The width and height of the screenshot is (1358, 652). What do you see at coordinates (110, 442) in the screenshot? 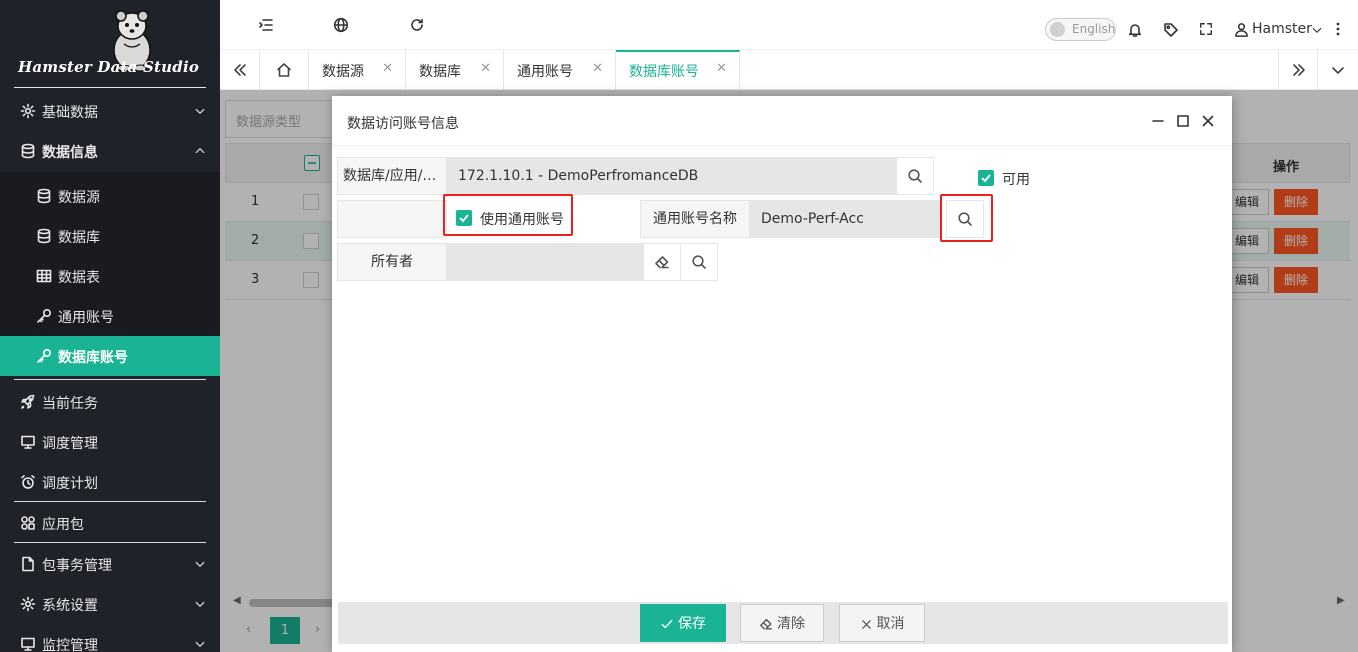
I see `sidebar-item-schedule-mgmt: 调度管理` at bounding box center [110, 442].